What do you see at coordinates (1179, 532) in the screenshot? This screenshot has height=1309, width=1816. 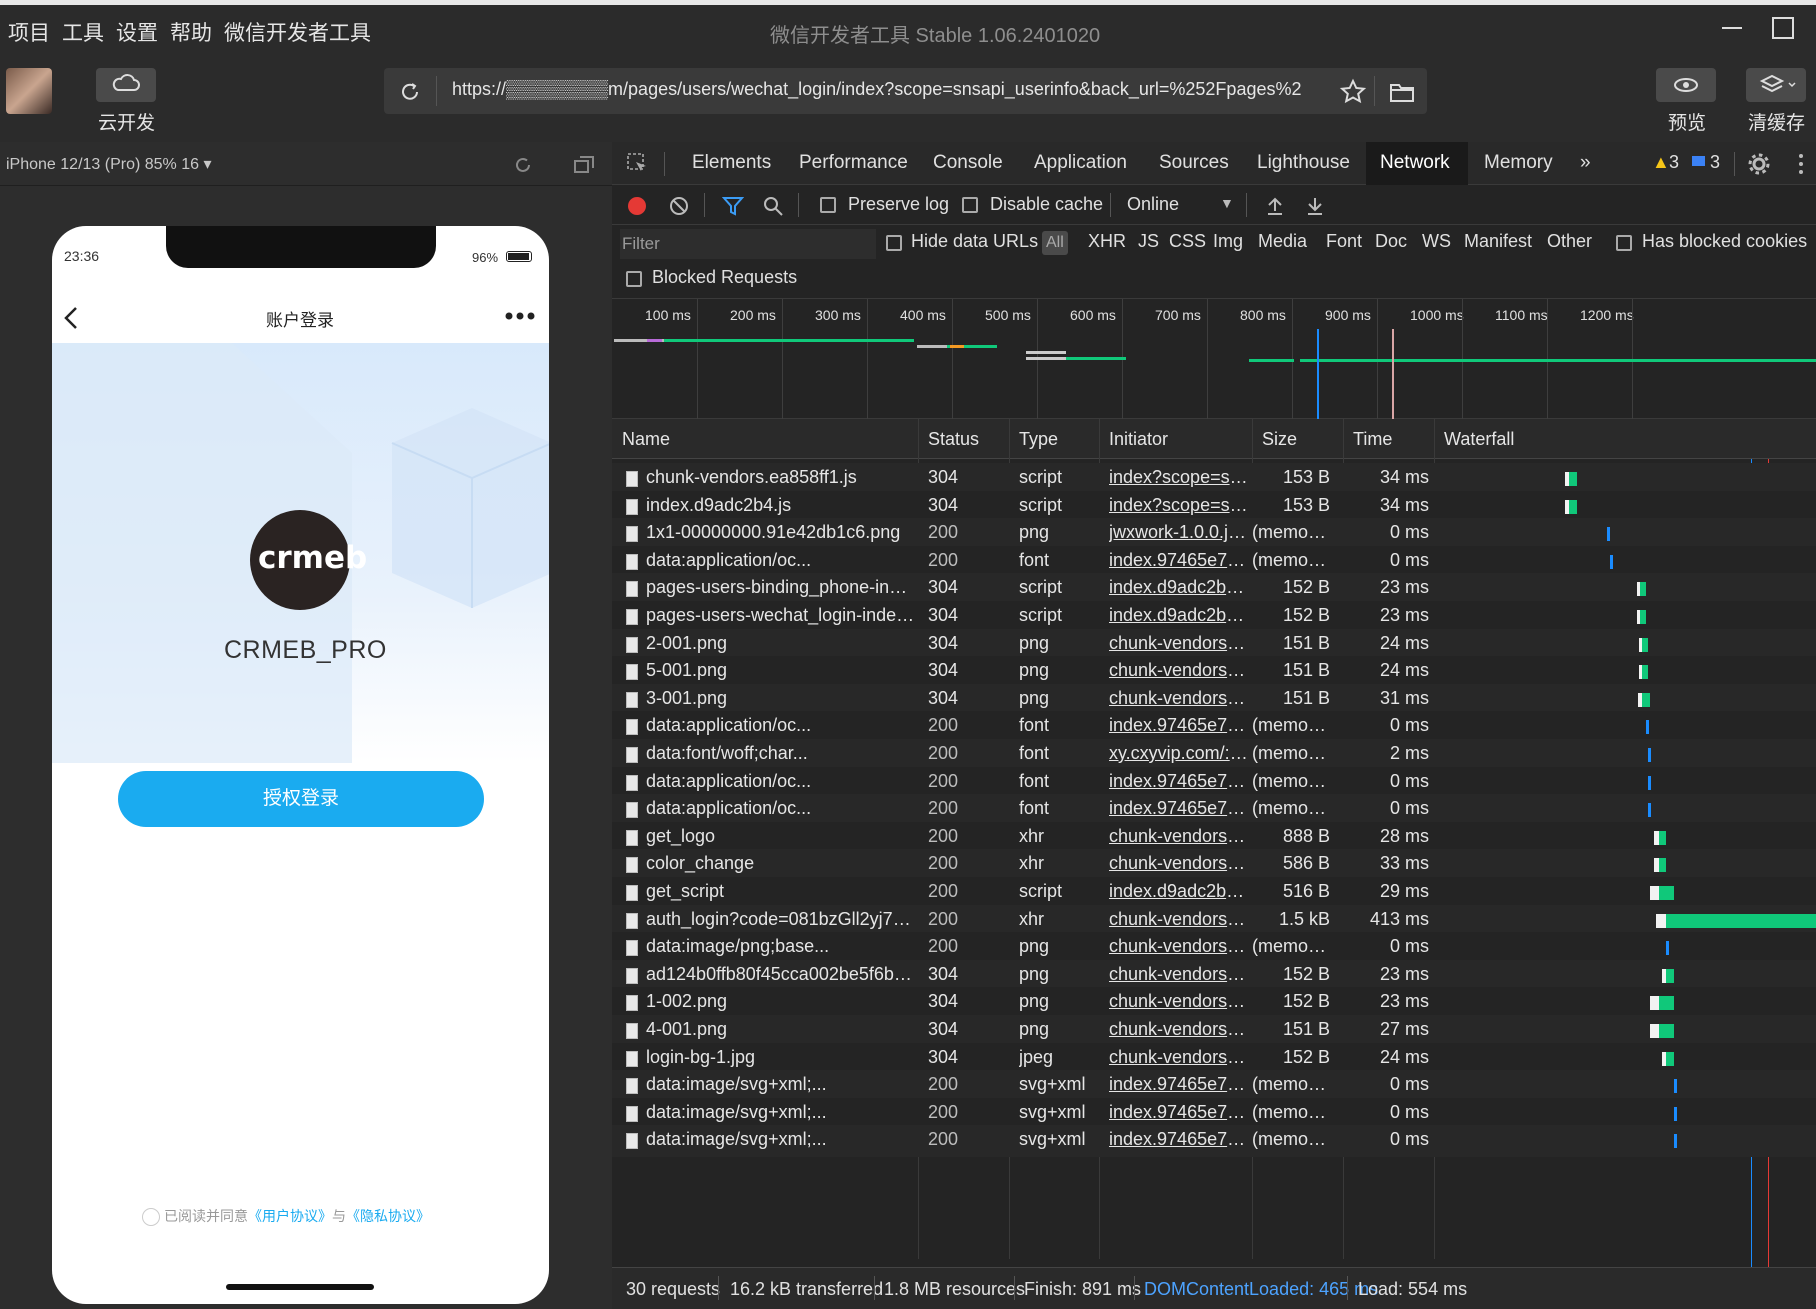 I see `cell-initiator: jwxwork-1.0.0.js:1` at bounding box center [1179, 532].